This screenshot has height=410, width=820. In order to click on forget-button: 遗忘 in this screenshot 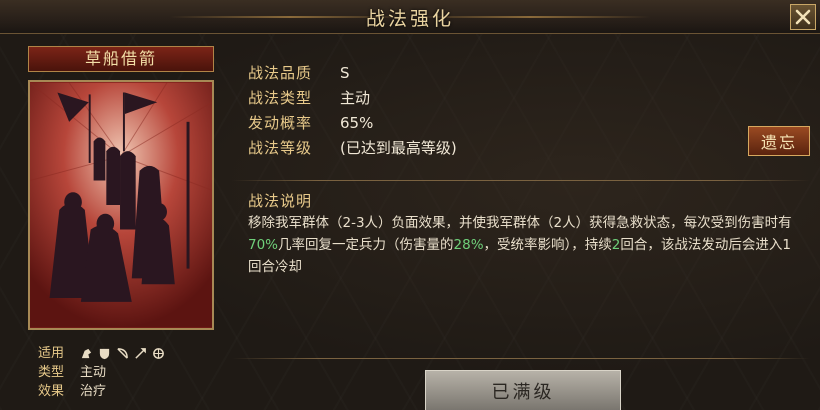, I will do `click(779, 141)`.